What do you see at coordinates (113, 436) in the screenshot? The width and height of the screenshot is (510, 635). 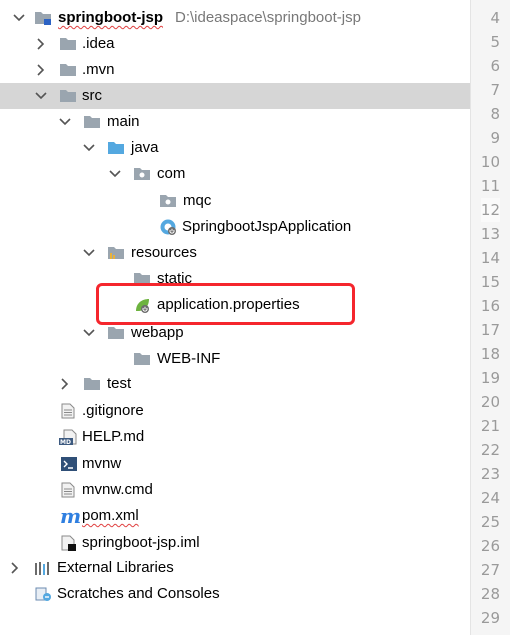 I see `tree-label-helpmd: HELP.md` at bounding box center [113, 436].